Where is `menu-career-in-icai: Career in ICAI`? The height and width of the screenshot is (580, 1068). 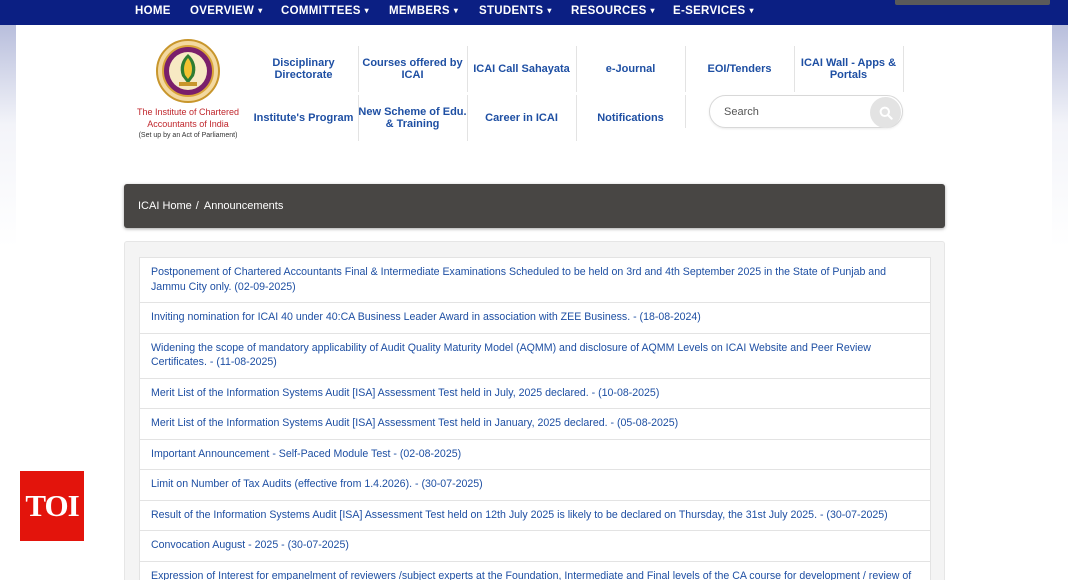
menu-career-in-icai: Career in ICAI is located at coordinates (521, 118).